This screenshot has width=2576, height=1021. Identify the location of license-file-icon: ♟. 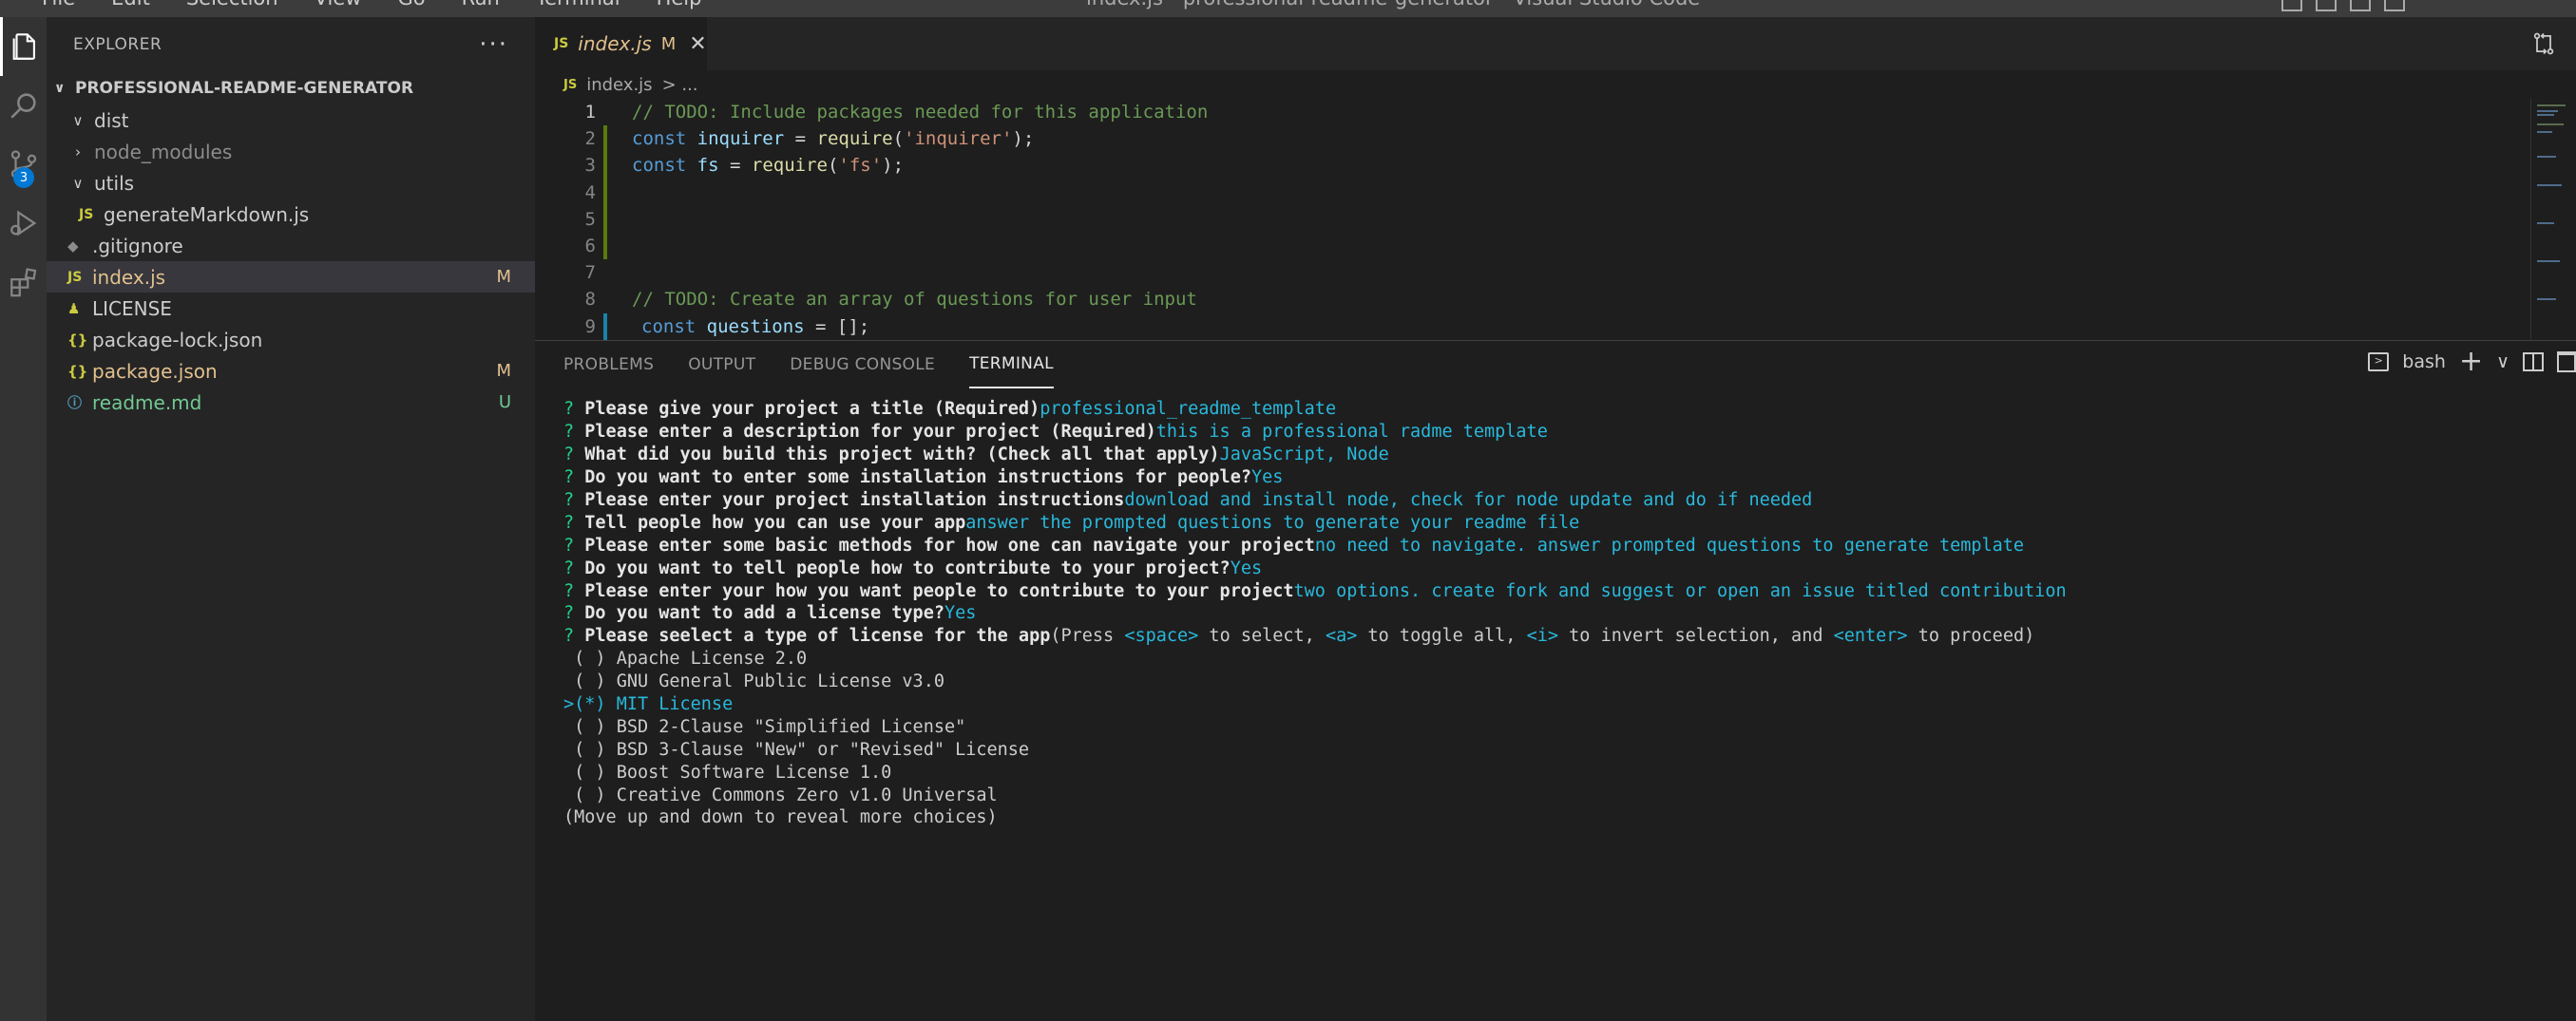
(74, 308).